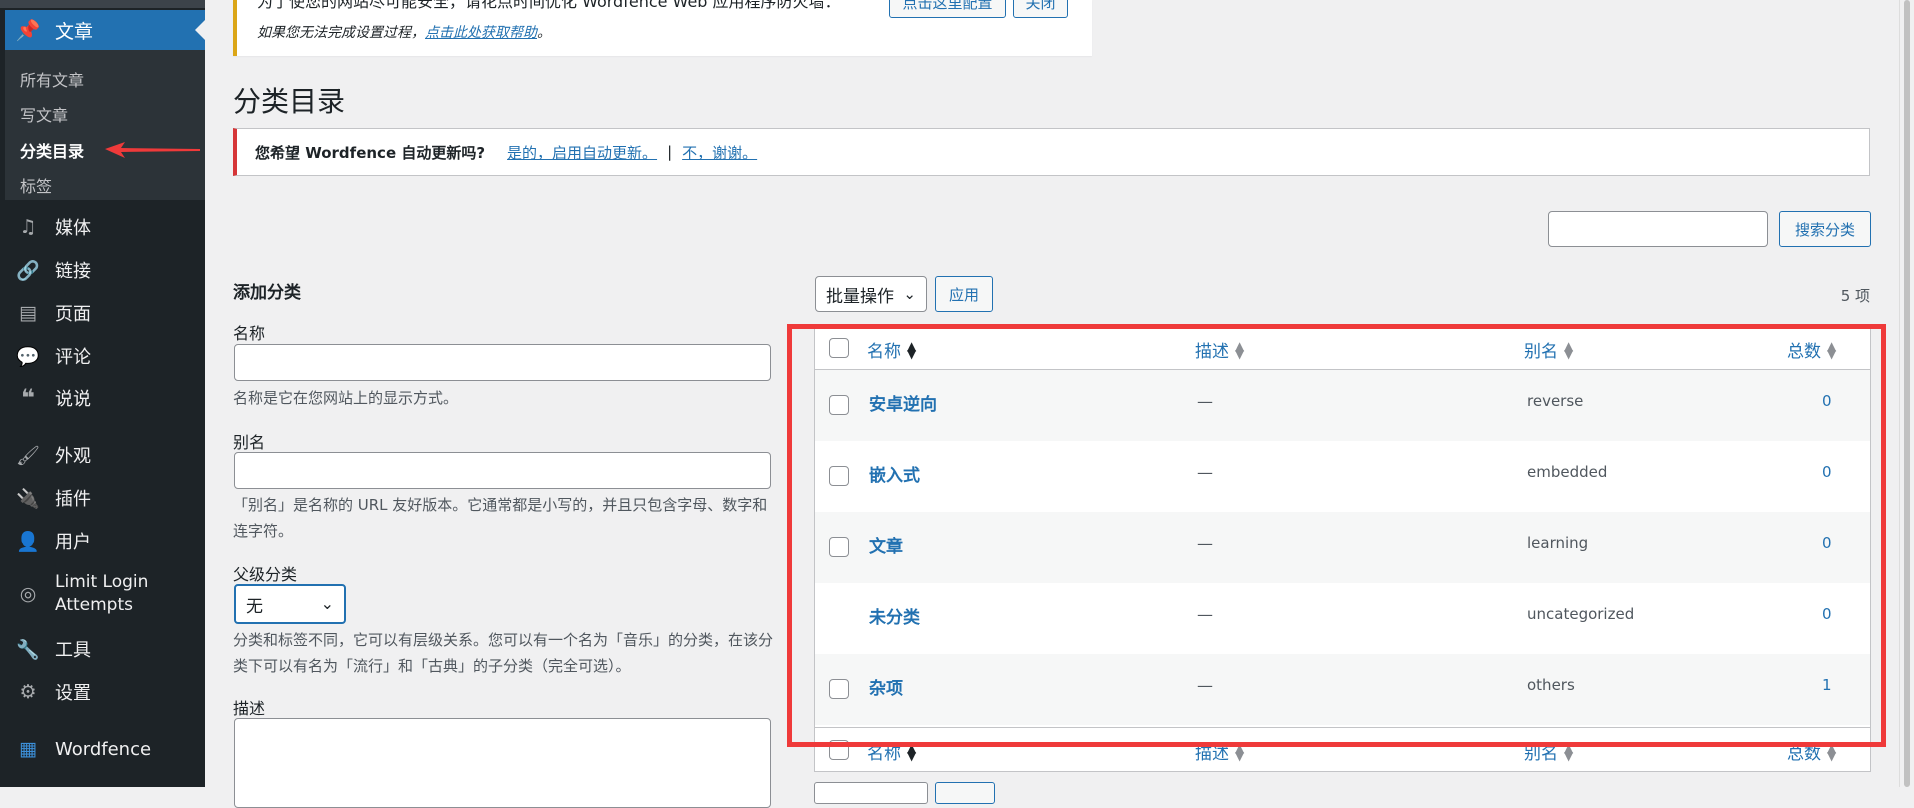 The image size is (1914, 808). Describe the element at coordinates (28, 749) in the screenshot. I see `wordfence-icon: ▦` at that location.